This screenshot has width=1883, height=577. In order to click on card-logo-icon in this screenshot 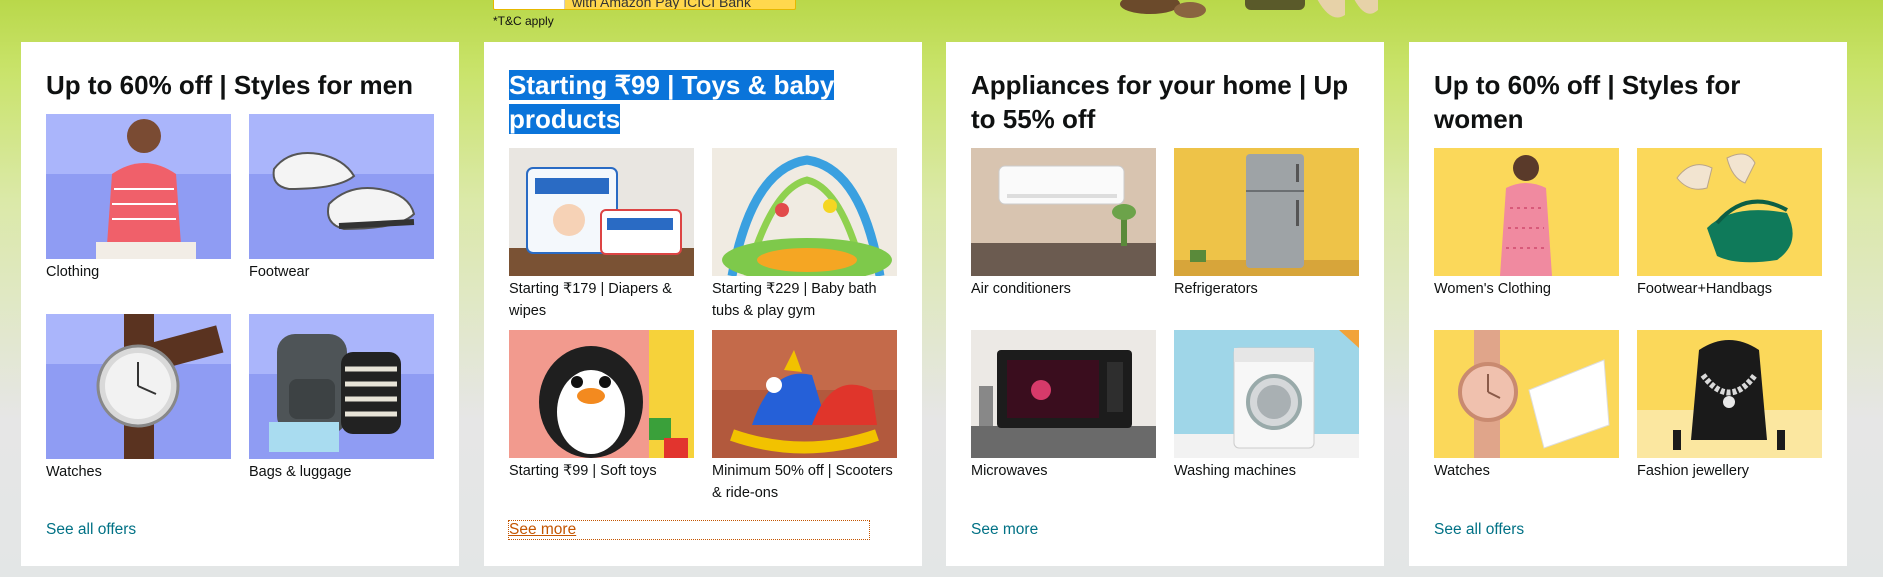, I will do `click(529, 4)`.